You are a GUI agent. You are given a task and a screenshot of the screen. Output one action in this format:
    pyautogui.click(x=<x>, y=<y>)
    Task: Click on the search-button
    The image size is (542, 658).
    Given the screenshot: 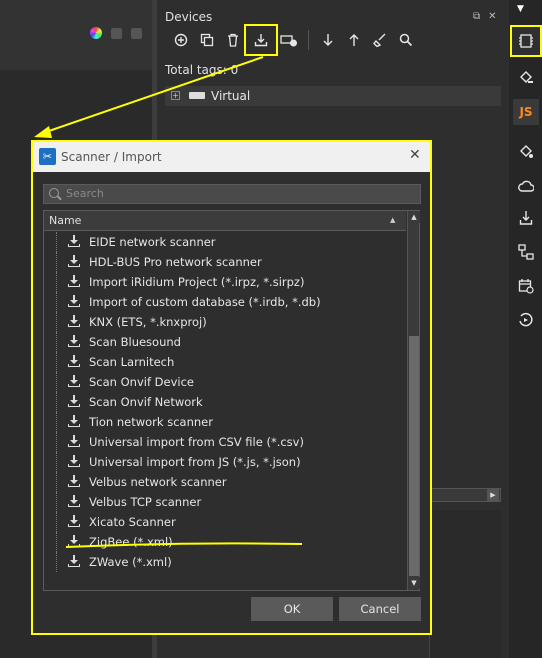 What is the action you would take?
    pyautogui.click(x=406, y=40)
    